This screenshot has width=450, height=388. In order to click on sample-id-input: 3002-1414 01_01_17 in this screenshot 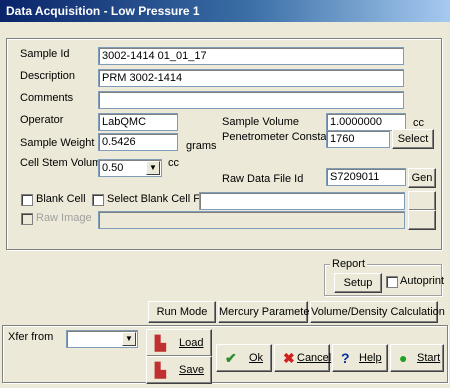, I will do `click(251, 56)`.